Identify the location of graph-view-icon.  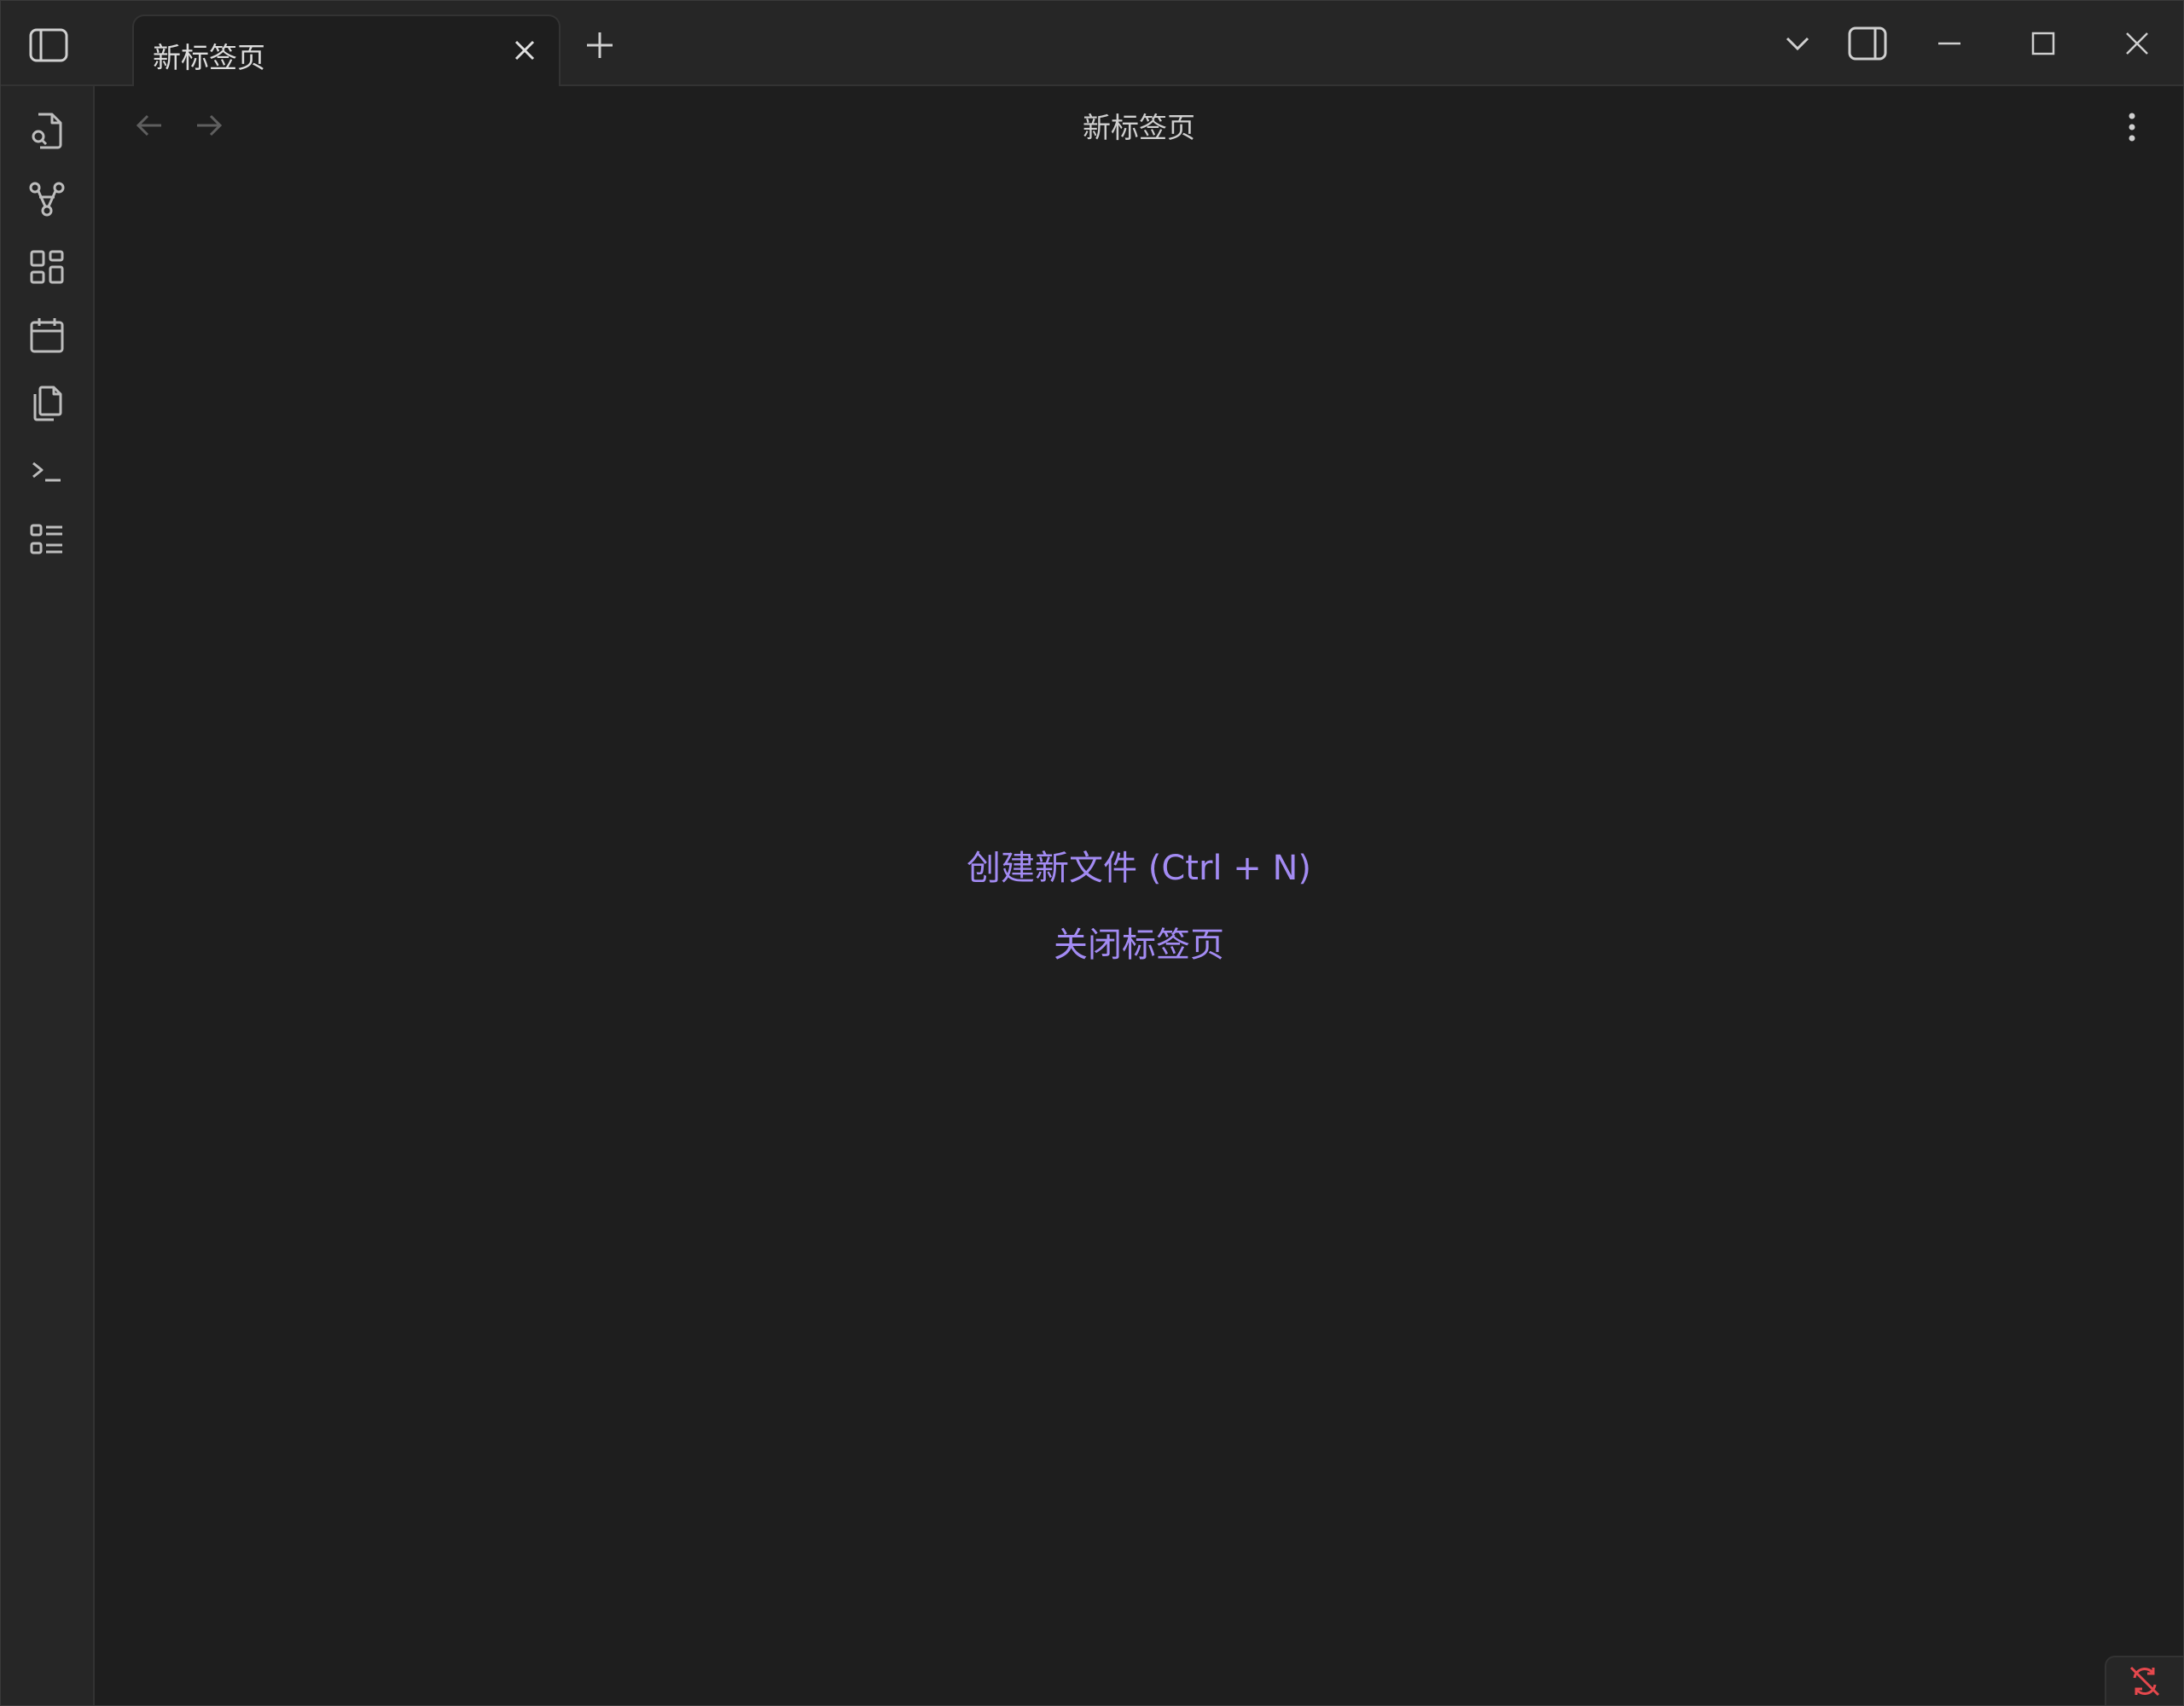
(47, 199).